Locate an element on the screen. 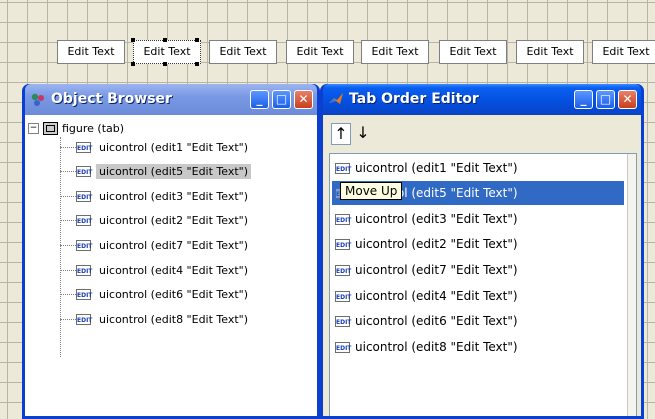  list-item: EDIT uicontrol (edit2 "Edit Text") is located at coordinates (478, 244).